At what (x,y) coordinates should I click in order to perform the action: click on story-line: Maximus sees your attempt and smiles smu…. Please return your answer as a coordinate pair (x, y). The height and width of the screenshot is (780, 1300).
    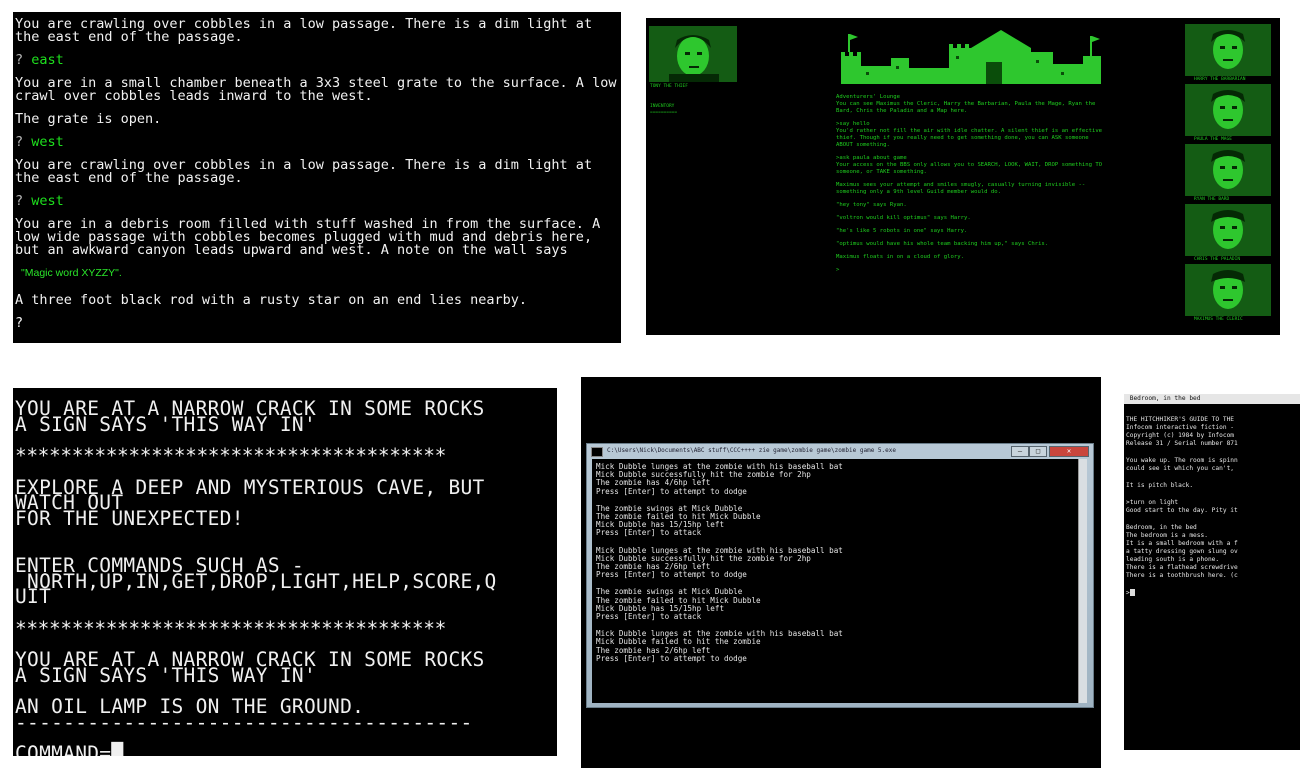
    Looking at the image, I should click on (962, 188).